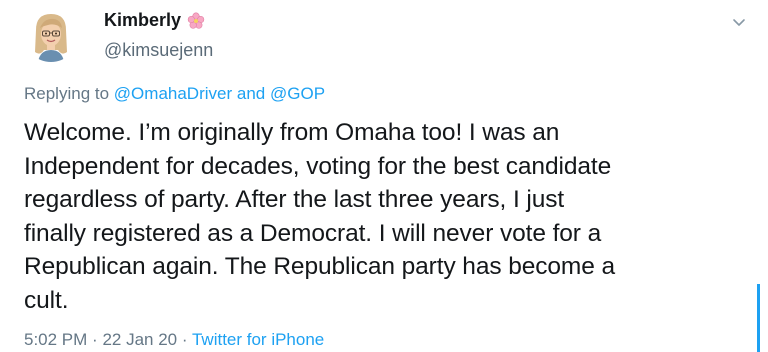  What do you see at coordinates (297, 93) in the screenshot?
I see `reply-user-link-gop: @GOP` at bounding box center [297, 93].